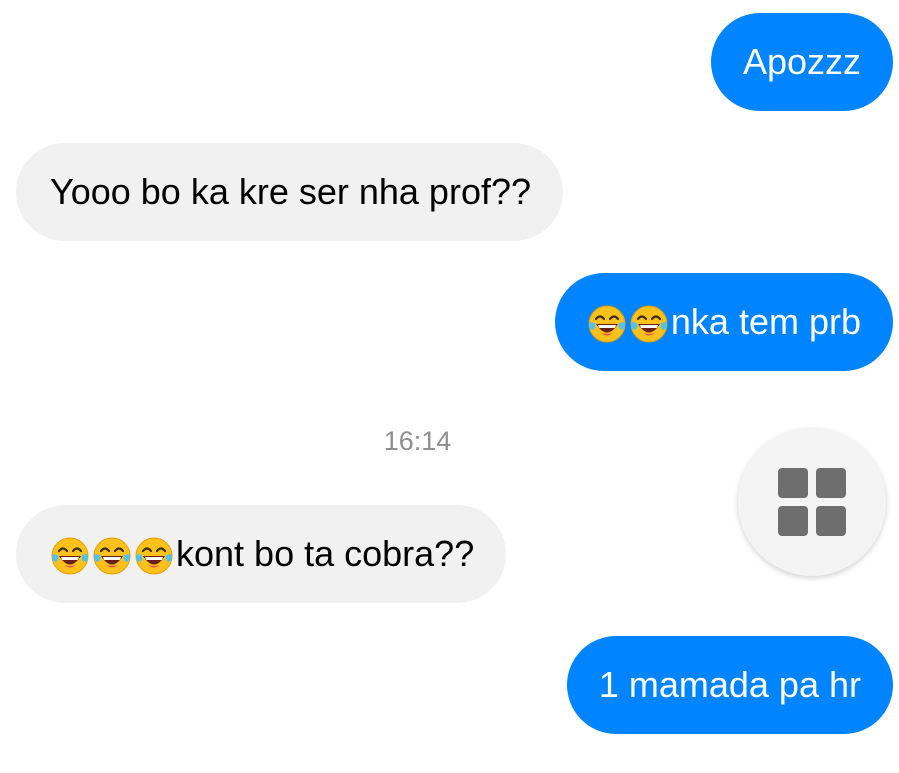  I want to click on message-bubble-outgoing: 1 mamada pa hr, so click(729, 685).